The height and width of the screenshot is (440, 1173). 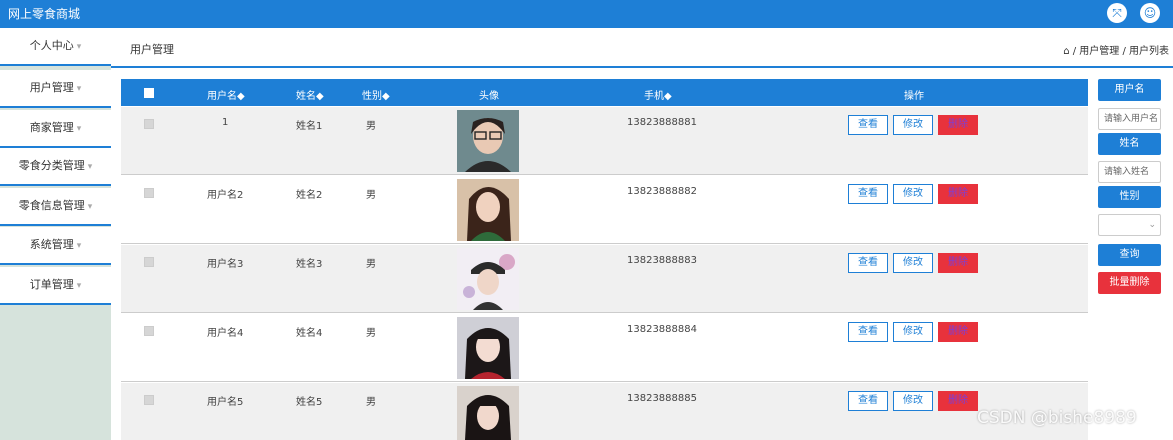 What do you see at coordinates (586, 14) in the screenshot?
I see `top-bar: 网上零食商城 ⤧ ☺` at bounding box center [586, 14].